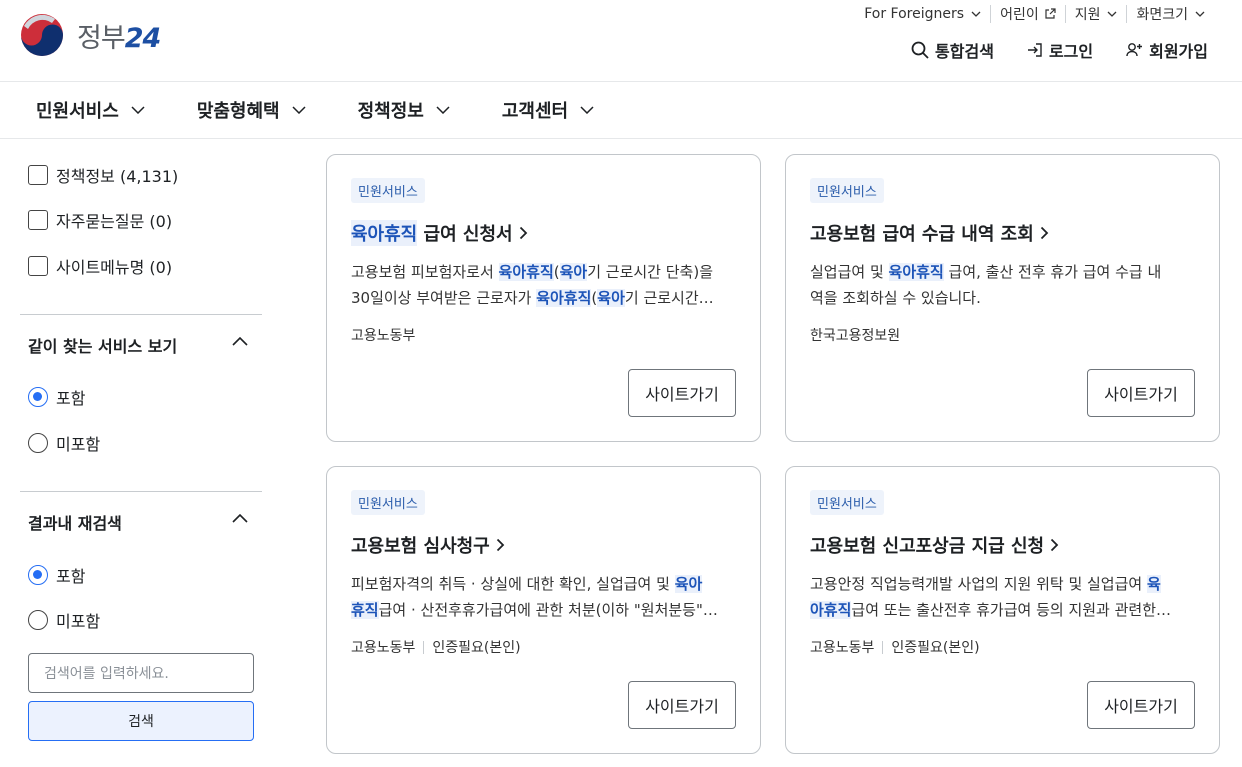 Image resolution: width=1242 pixels, height=767 pixels. I want to click on description-text: (, so click(556, 272).